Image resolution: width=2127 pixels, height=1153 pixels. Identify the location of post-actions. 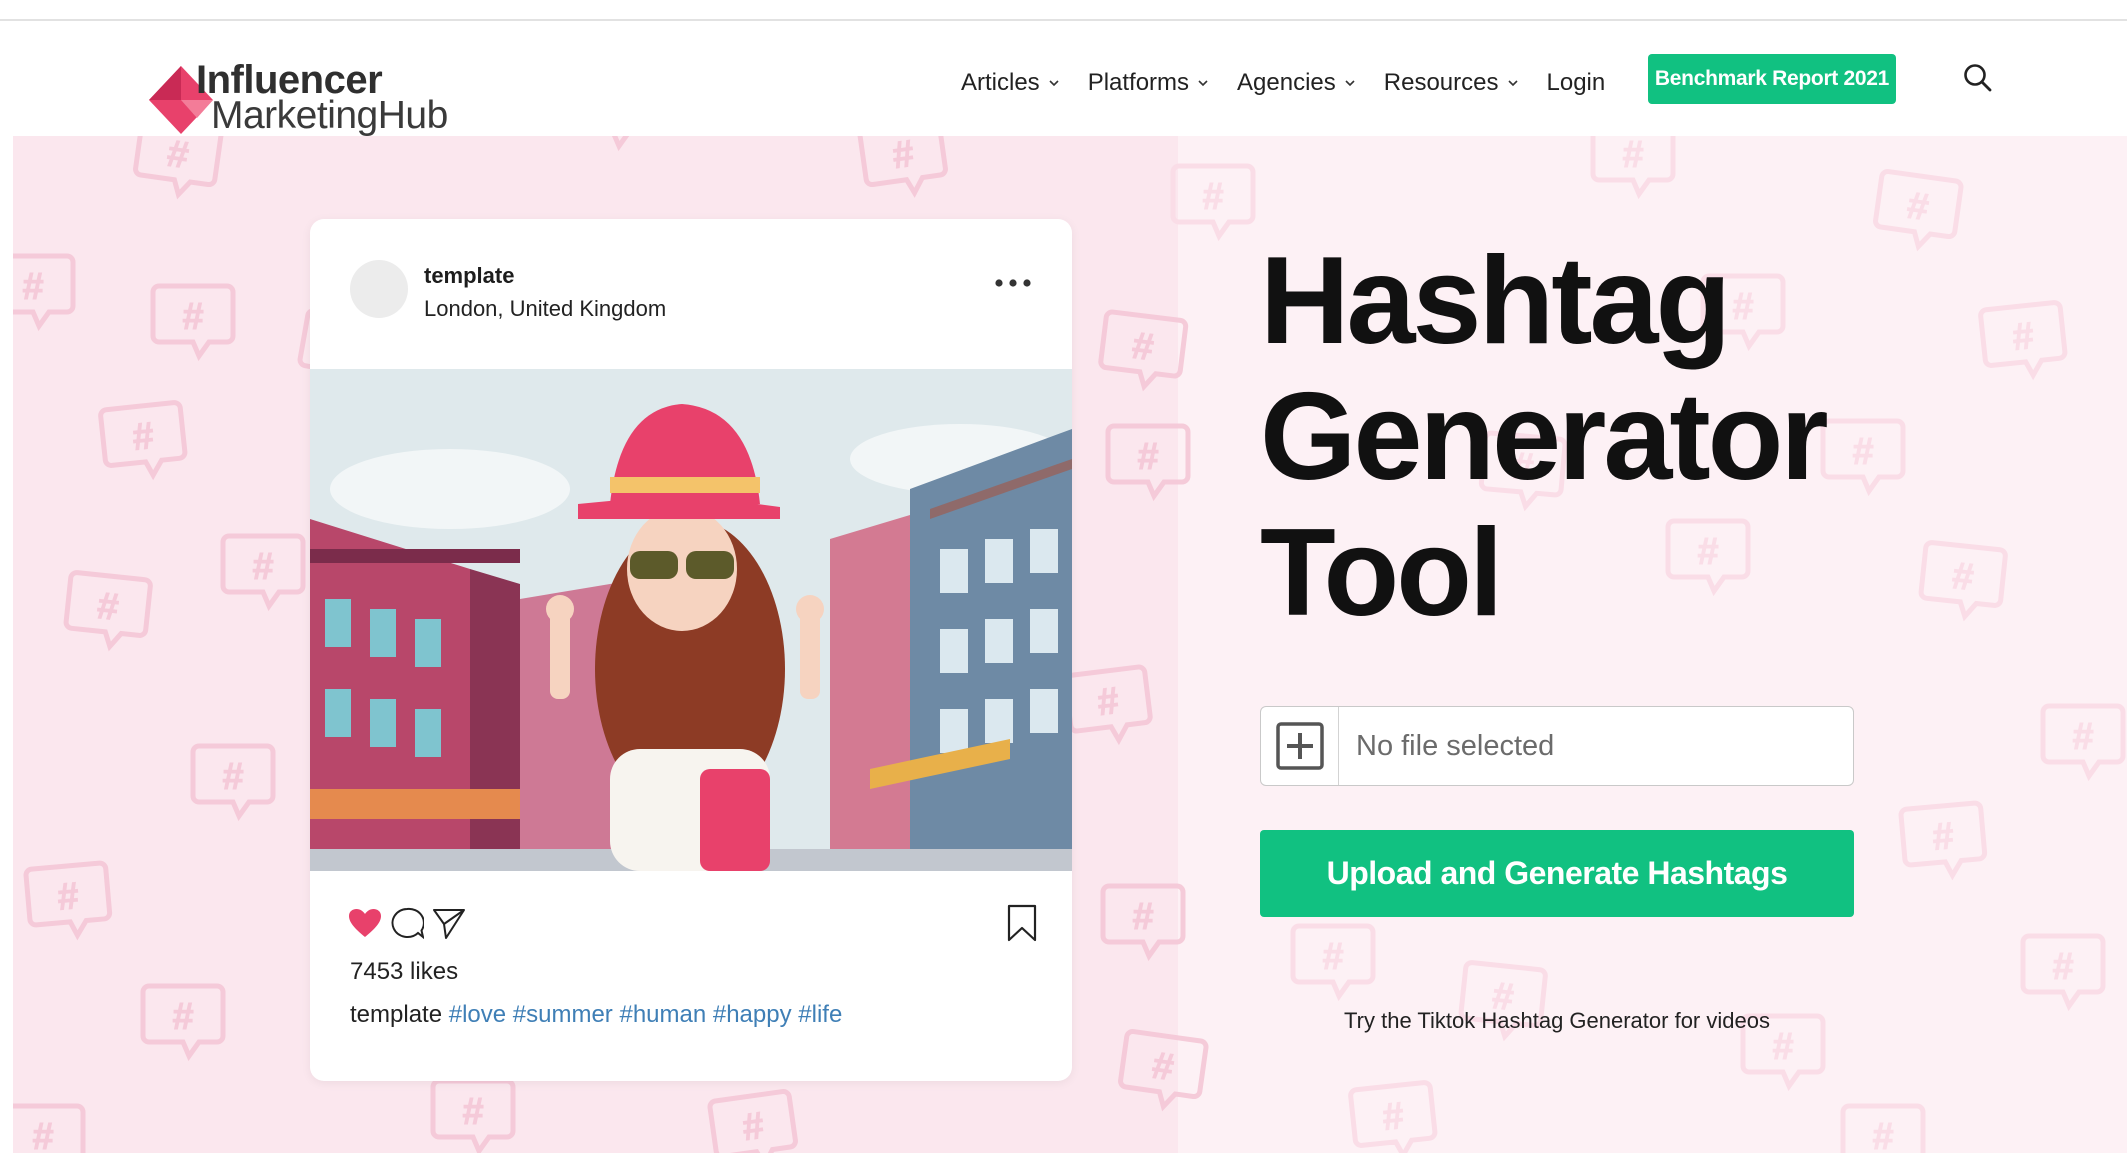
(693, 924).